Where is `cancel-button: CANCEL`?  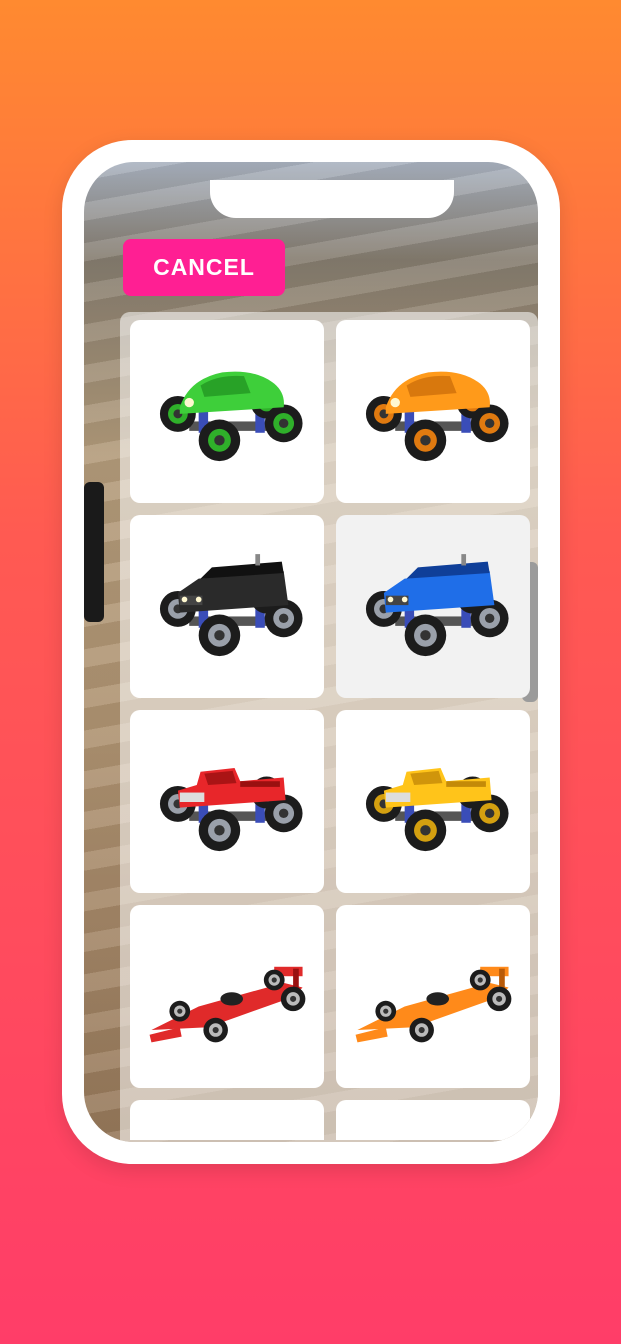
cancel-button: CANCEL is located at coordinates (204, 267).